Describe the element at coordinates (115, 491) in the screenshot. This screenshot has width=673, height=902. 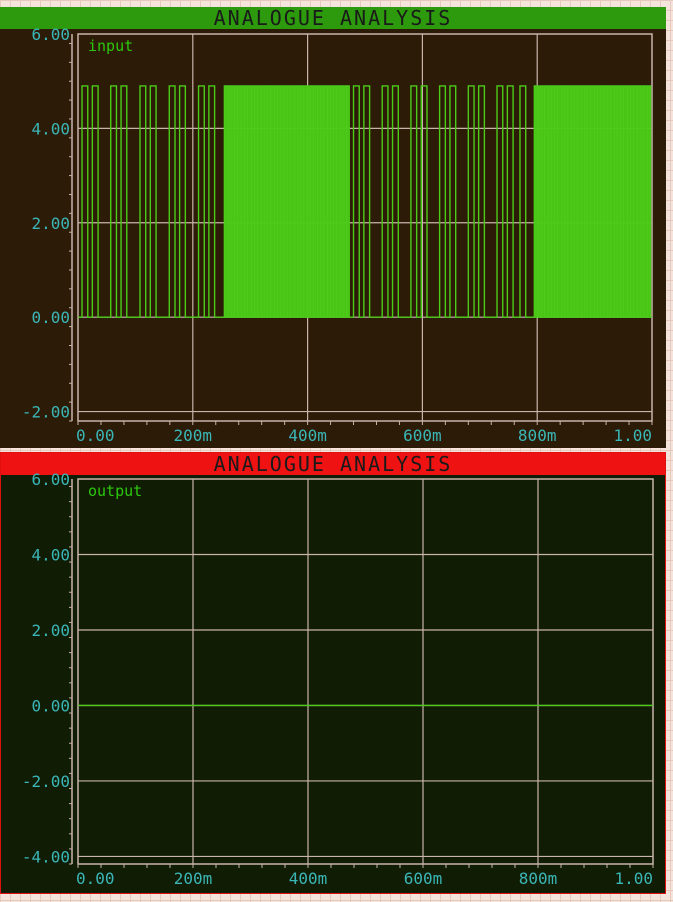
I see `series-label: output` at that location.